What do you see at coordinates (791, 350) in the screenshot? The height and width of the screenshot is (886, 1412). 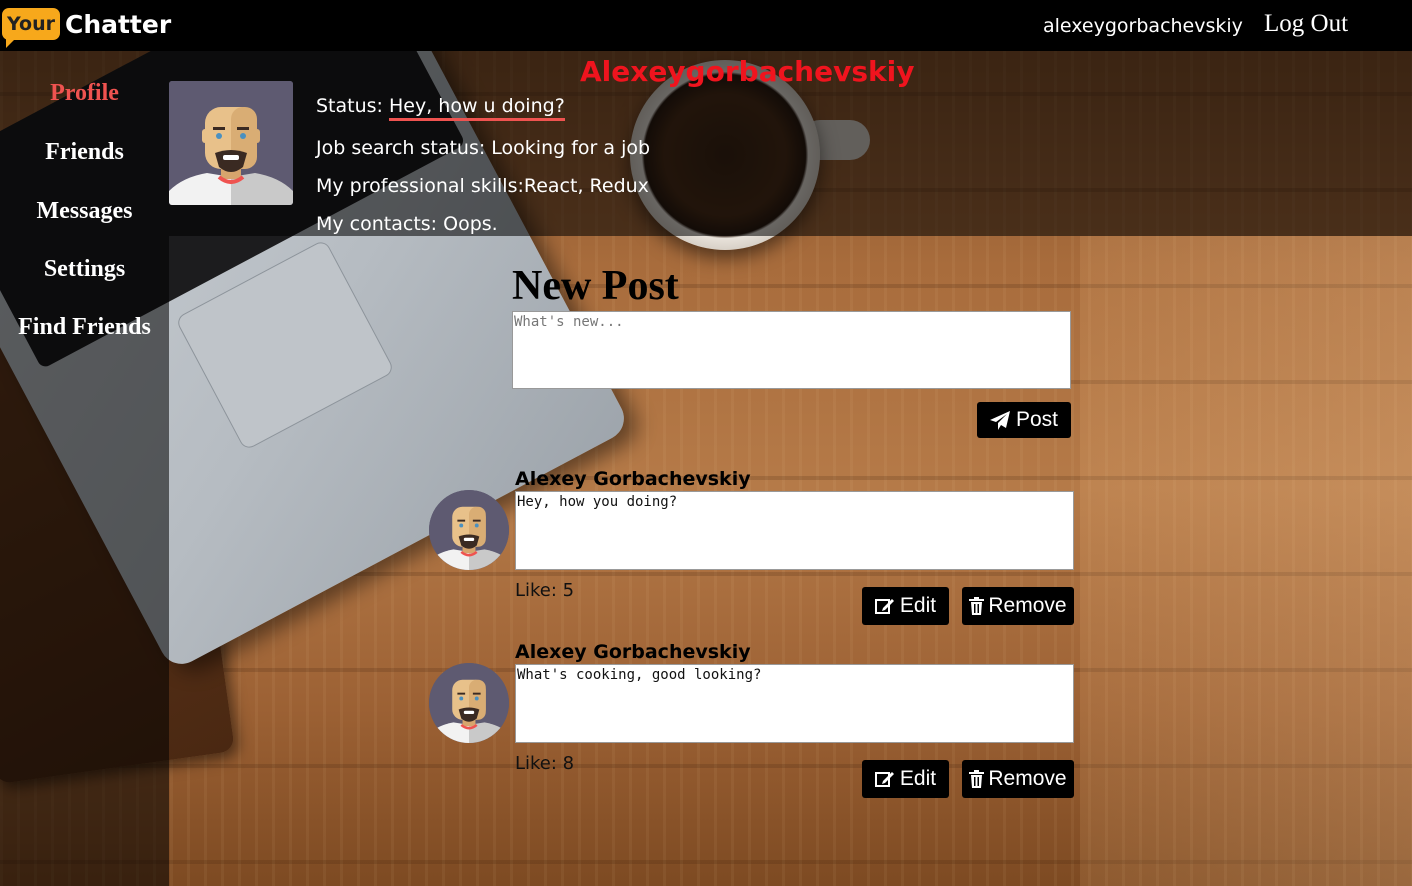 I see `new-post-input` at bounding box center [791, 350].